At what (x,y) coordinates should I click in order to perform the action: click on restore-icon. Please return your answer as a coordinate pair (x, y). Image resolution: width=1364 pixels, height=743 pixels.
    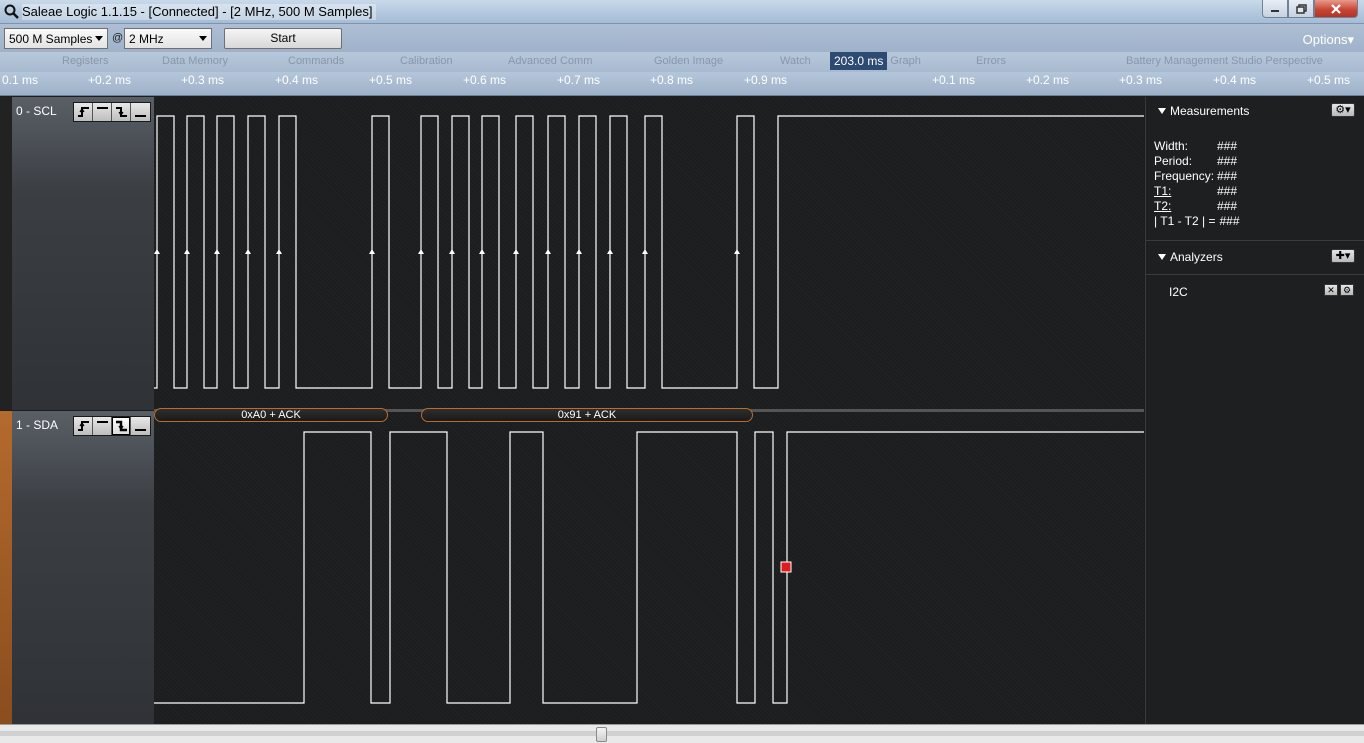
    Looking at the image, I should click on (1301, 8).